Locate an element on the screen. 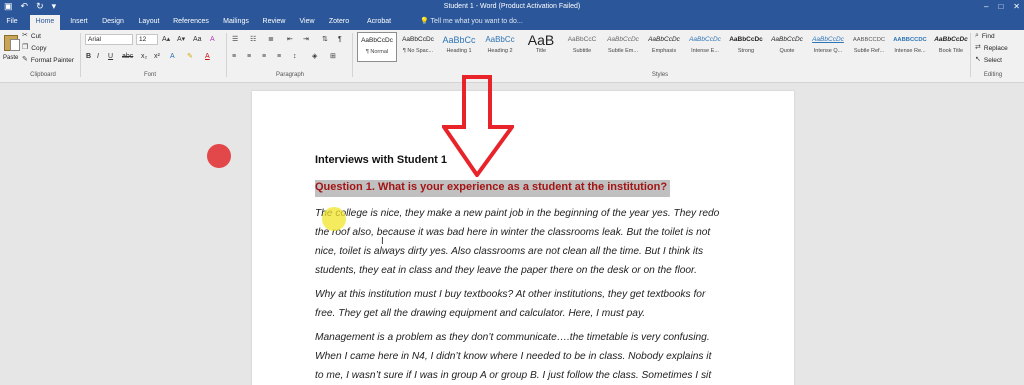 Image resolution: width=1024 pixels, height=385 pixels. style-name: Book Title is located at coordinates (951, 51).